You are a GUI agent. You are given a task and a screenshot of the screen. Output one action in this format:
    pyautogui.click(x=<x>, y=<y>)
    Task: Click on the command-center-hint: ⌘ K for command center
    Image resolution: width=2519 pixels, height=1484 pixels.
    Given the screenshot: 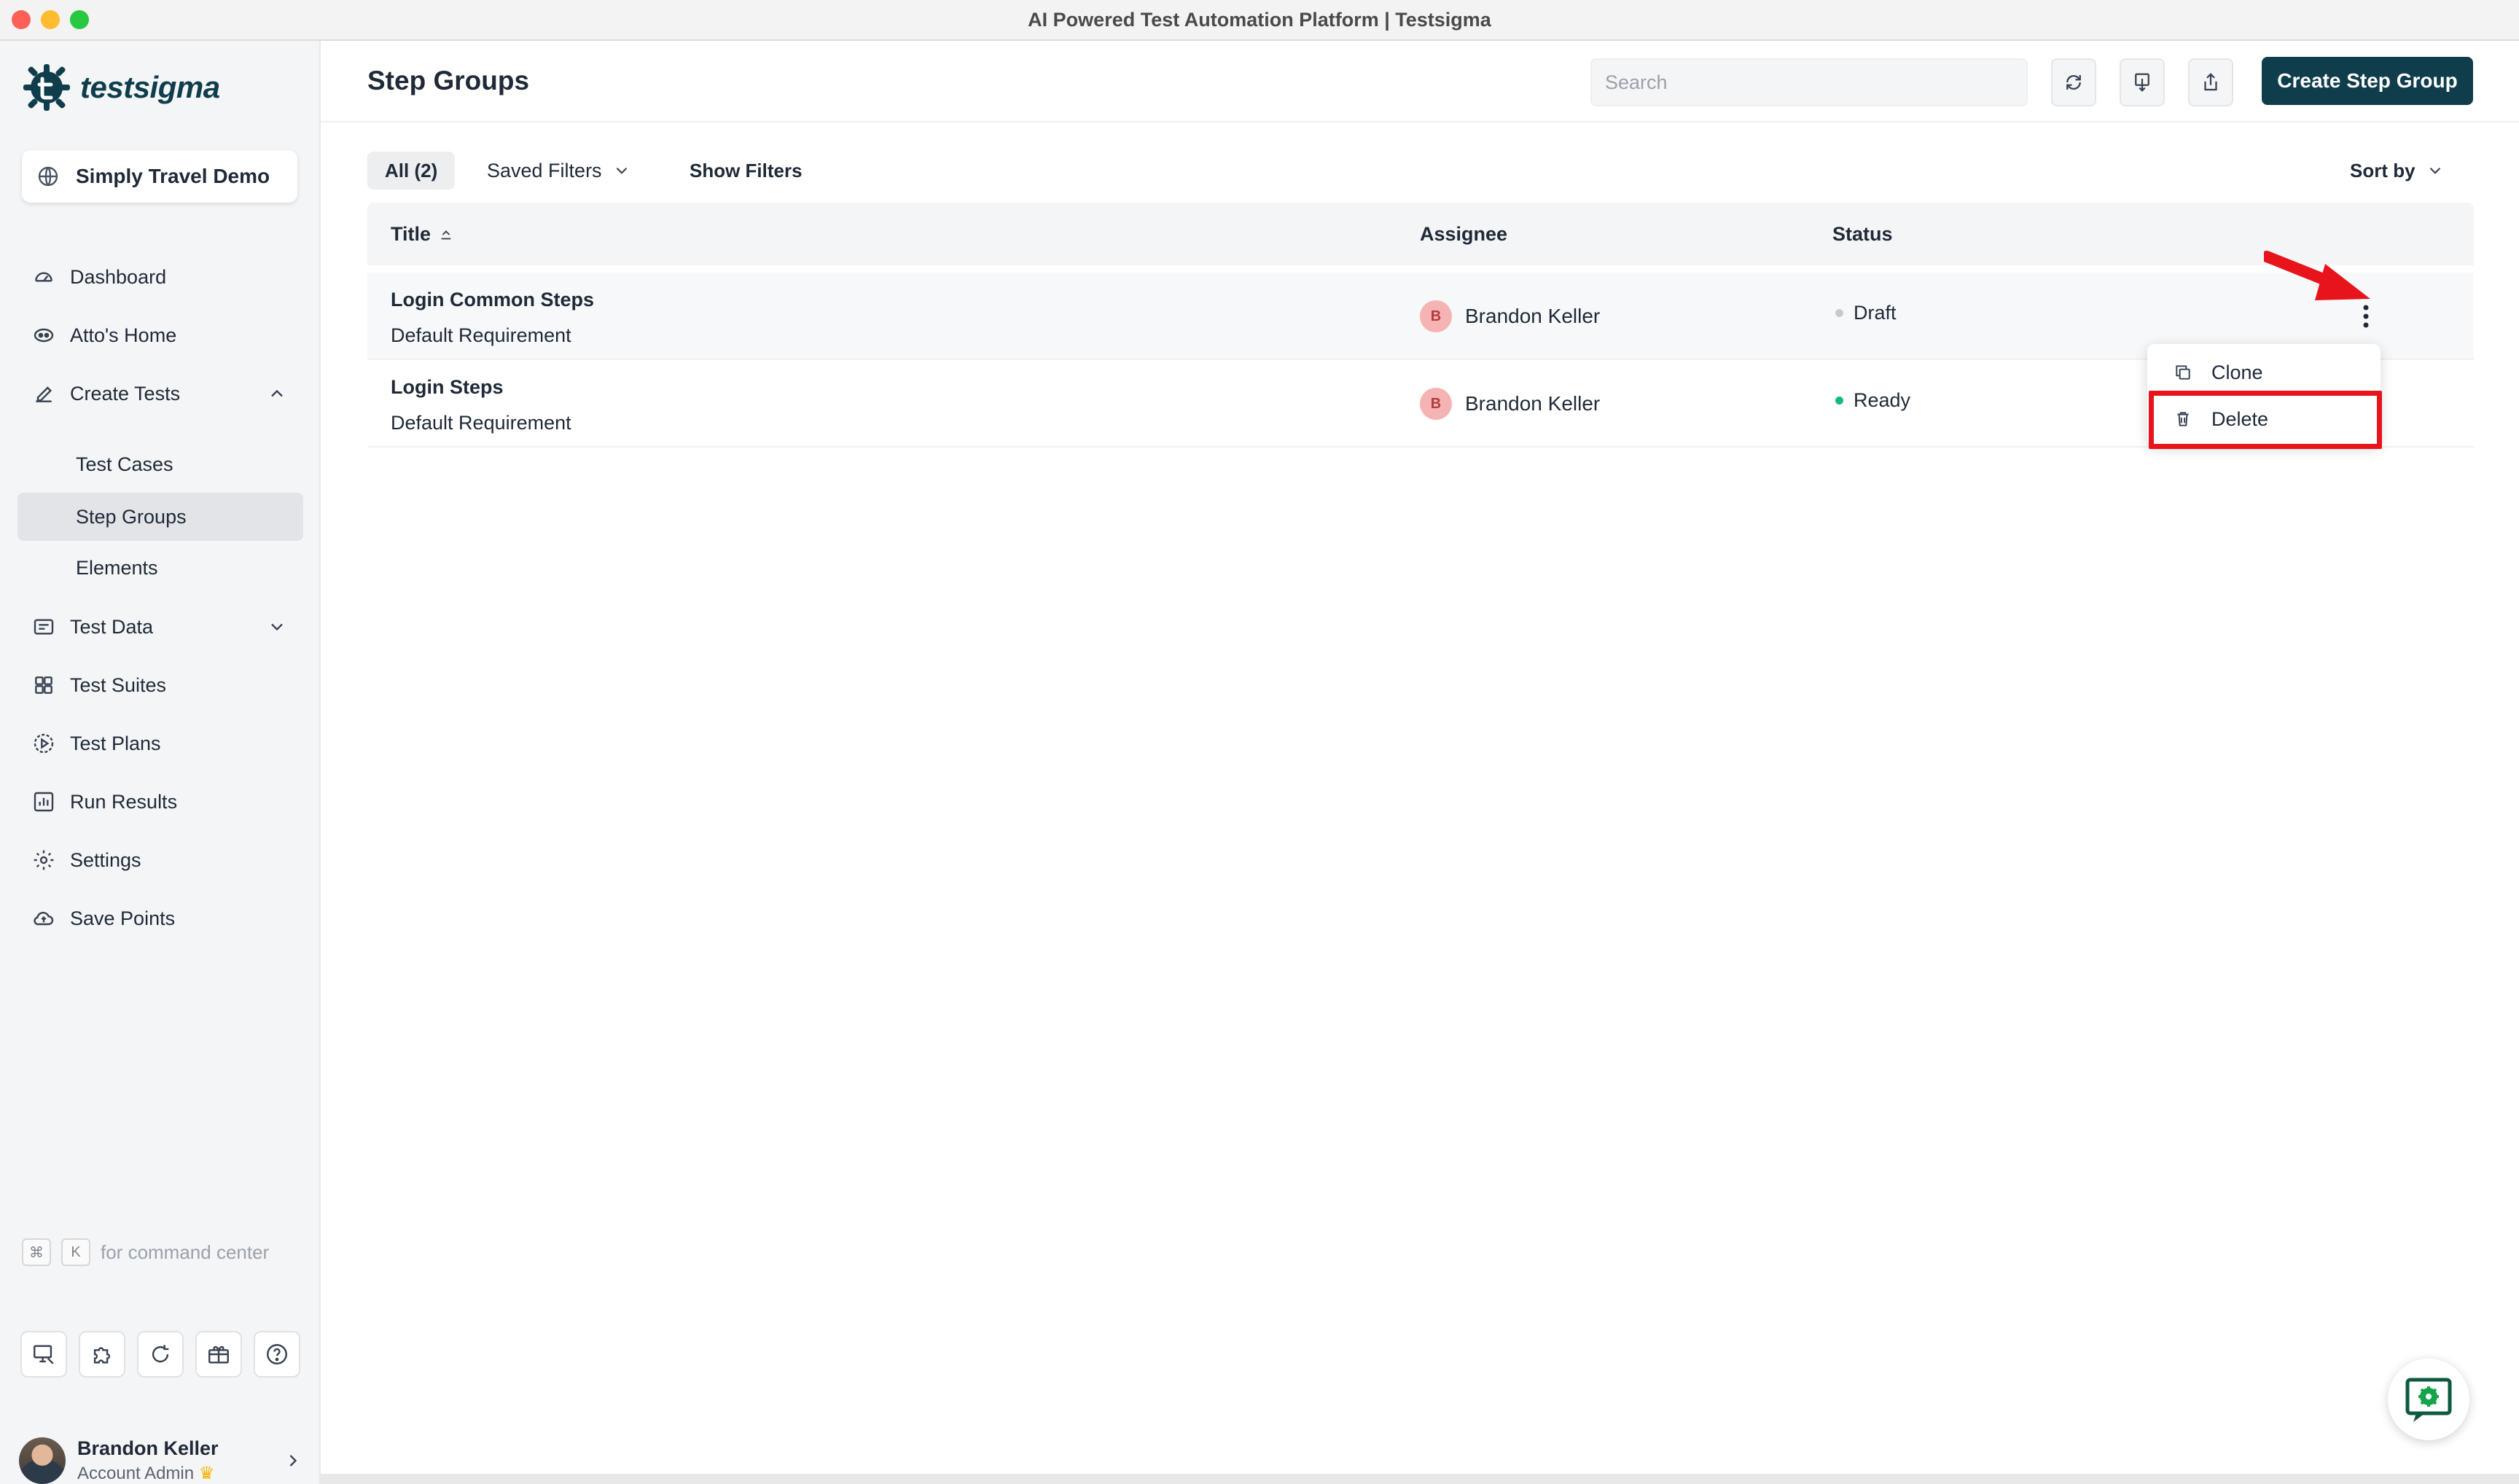 What is the action you would take?
    pyautogui.click(x=145, y=1252)
    